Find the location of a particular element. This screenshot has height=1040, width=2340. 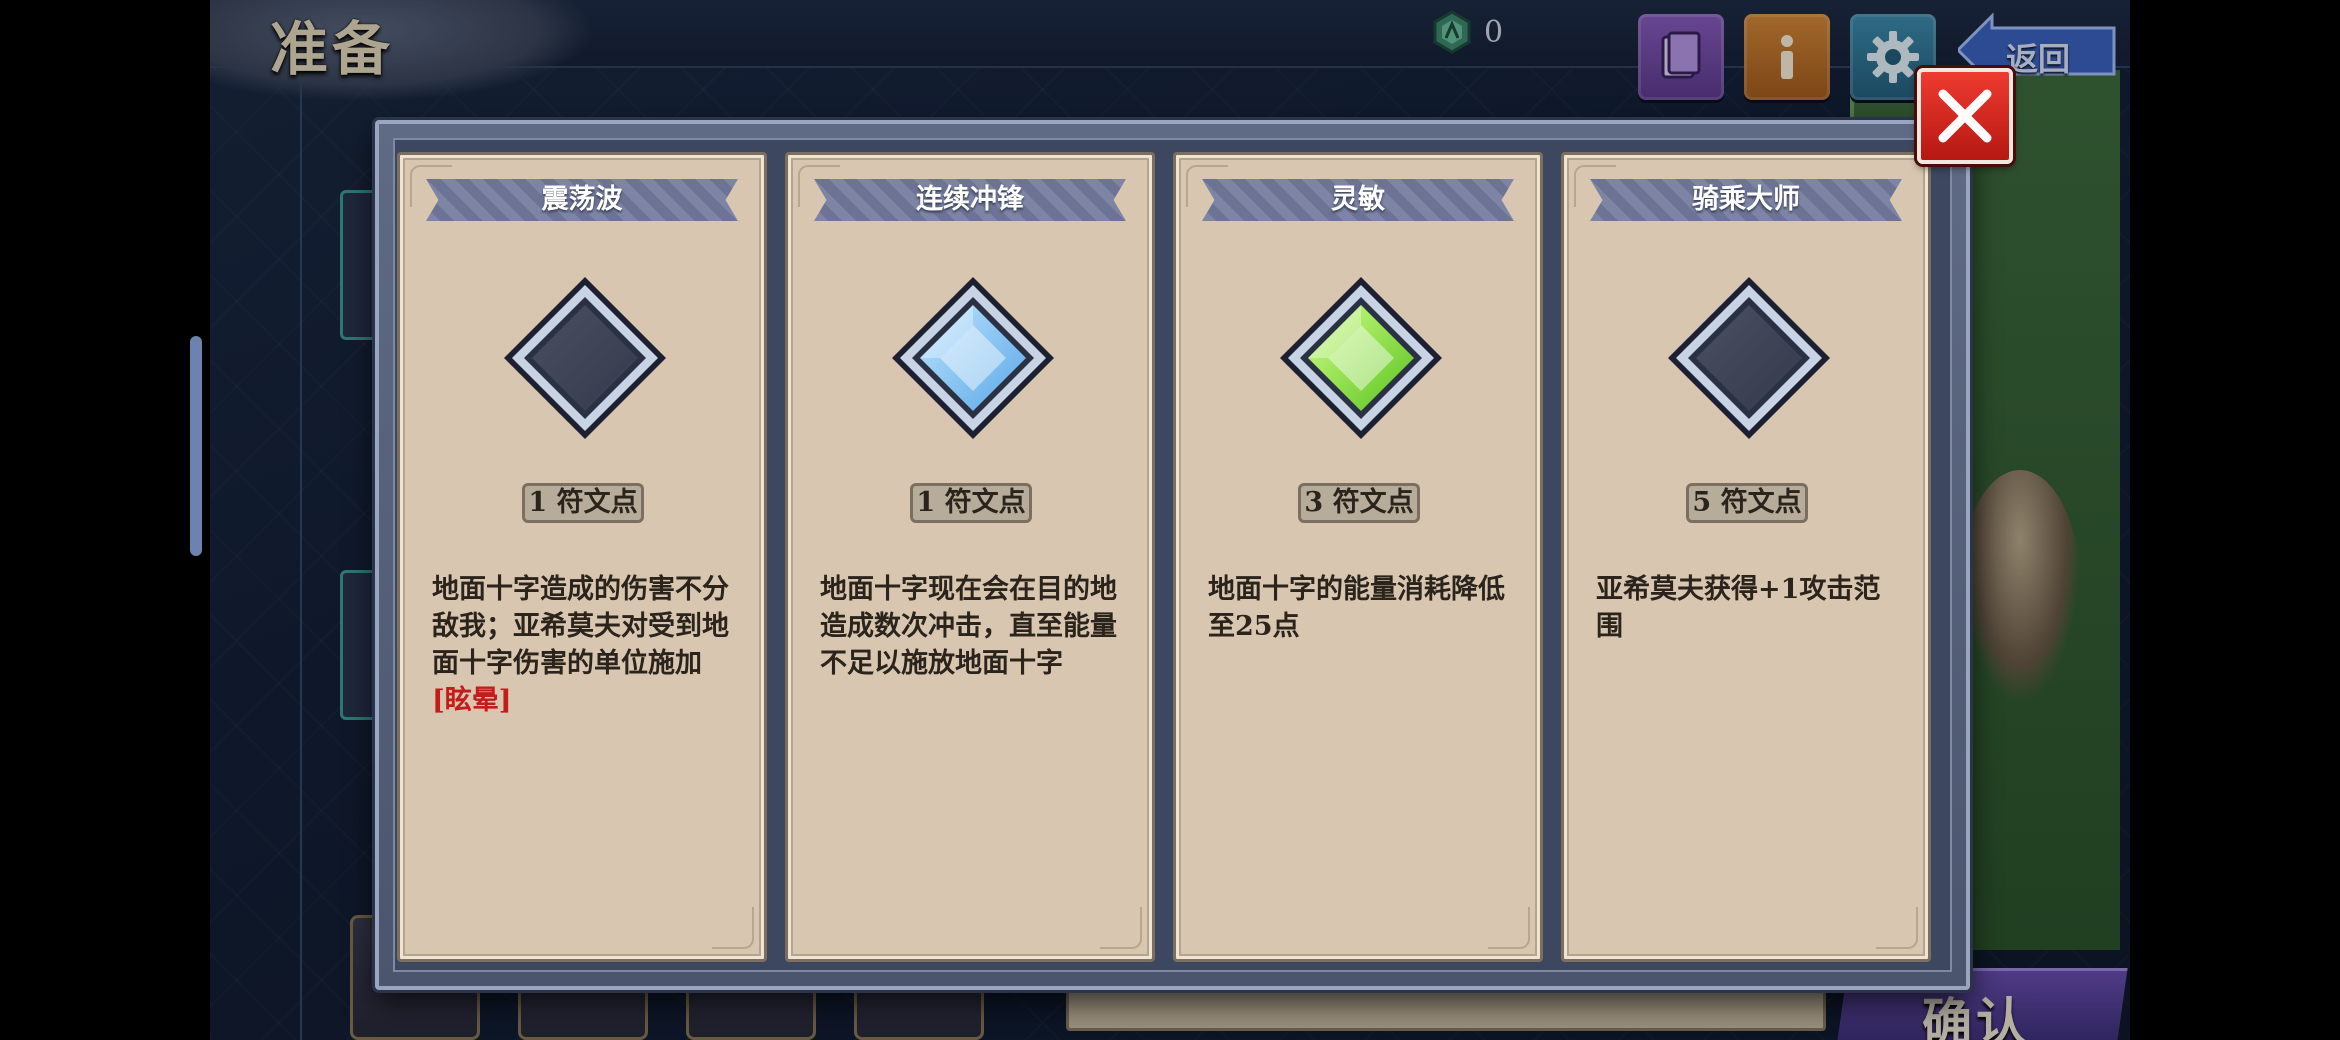

rune-card: 骑乘大师 5 符文点亚希莫夫获得+1攻击范围 is located at coordinates (1746, 557).